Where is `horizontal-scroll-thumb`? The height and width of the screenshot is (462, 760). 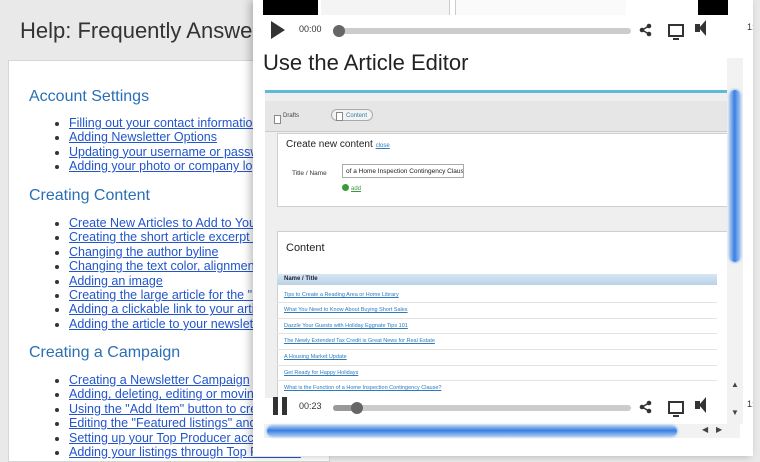
horizontal-scroll-thumb is located at coordinates (472, 431).